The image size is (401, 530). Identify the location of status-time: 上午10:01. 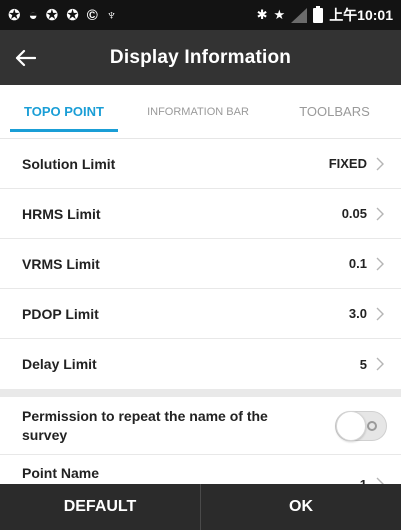
(361, 15).